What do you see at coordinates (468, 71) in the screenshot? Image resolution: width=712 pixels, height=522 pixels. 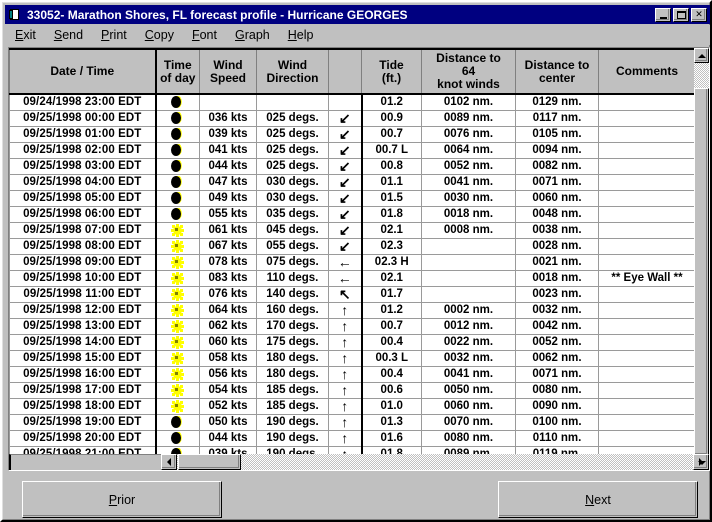 I see `header-distance-to-64kt: Distance to 64 knot winds` at bounding box center [468, 71].